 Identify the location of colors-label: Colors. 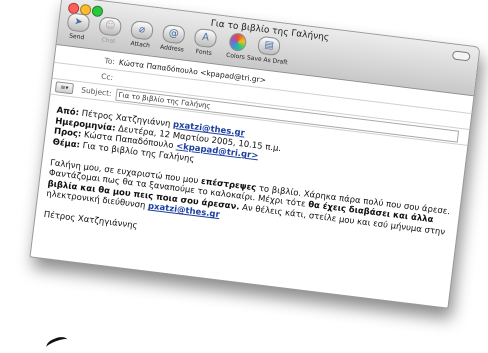
(235, 56).